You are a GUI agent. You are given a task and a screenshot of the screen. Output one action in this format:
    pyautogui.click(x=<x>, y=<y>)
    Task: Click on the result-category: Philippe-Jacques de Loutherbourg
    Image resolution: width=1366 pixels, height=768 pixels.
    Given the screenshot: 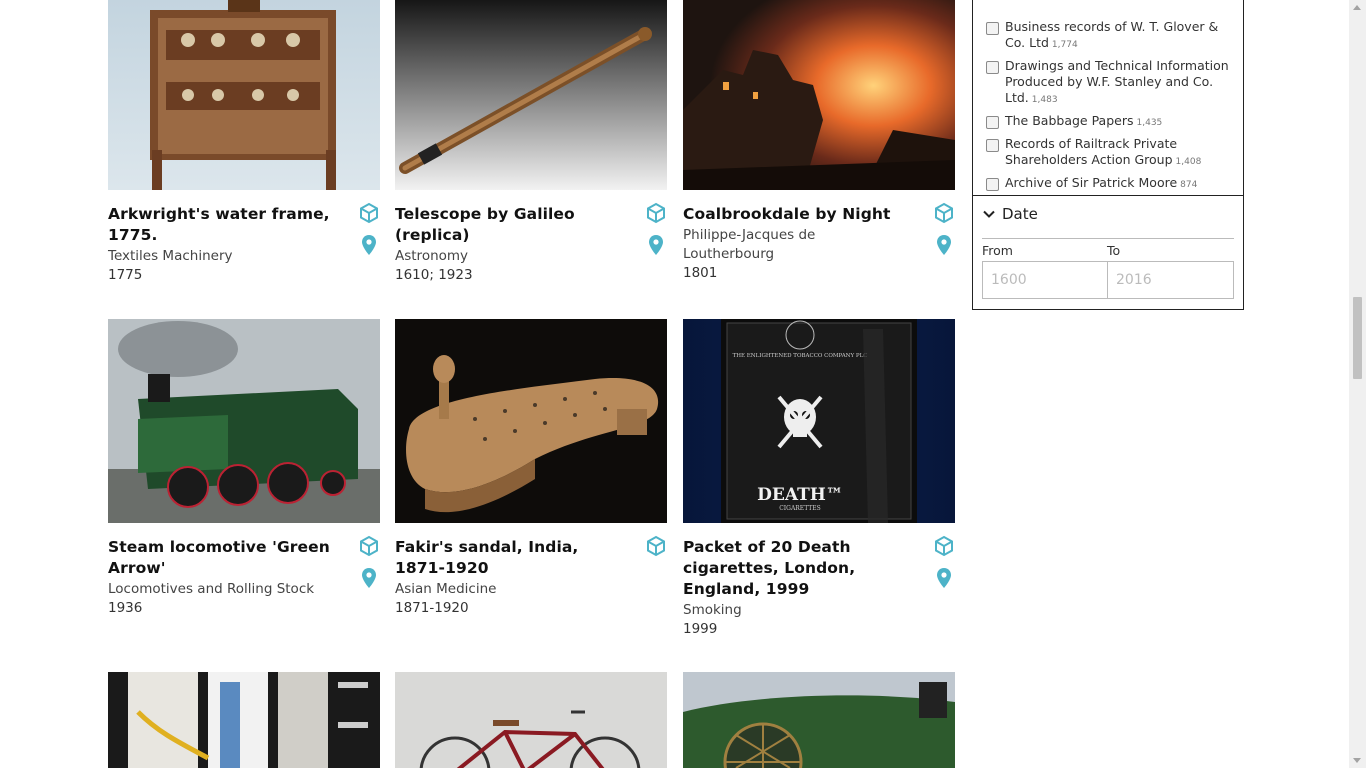 What is the action you would take?
    pyautogui.click(x=749, y=244)
    